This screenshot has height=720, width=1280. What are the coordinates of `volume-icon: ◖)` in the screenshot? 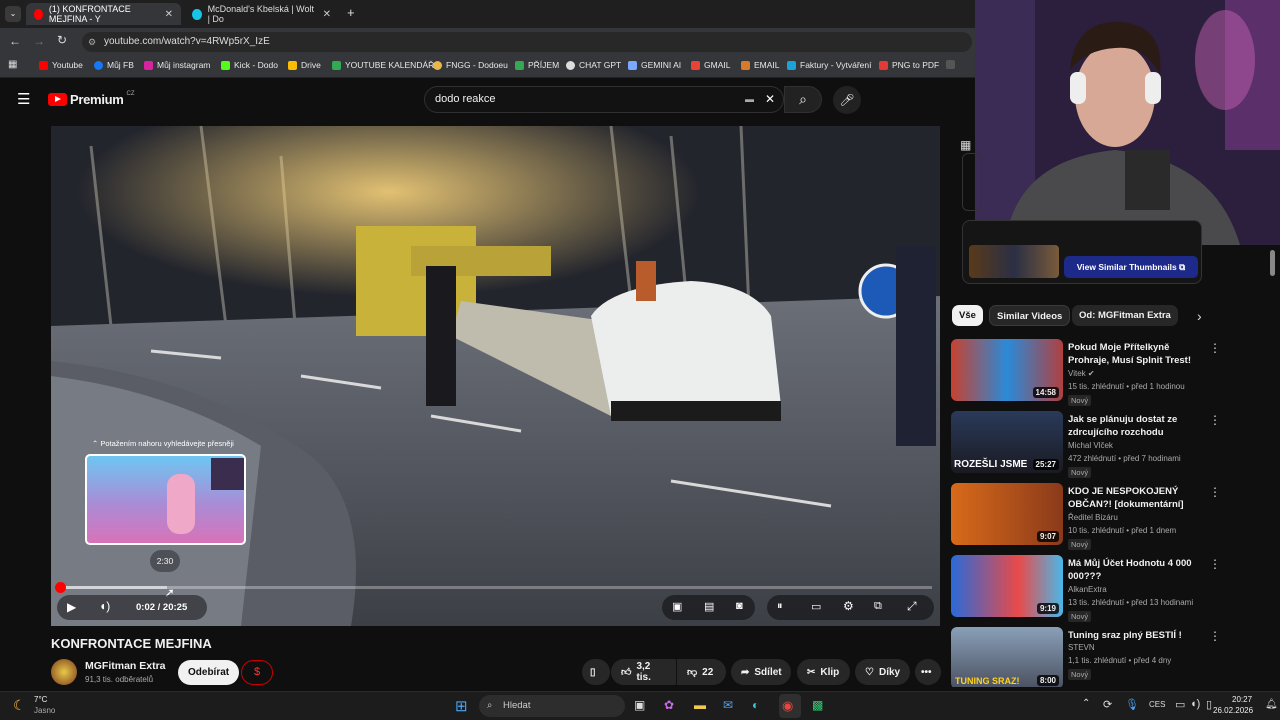 It's located at (104, 606).